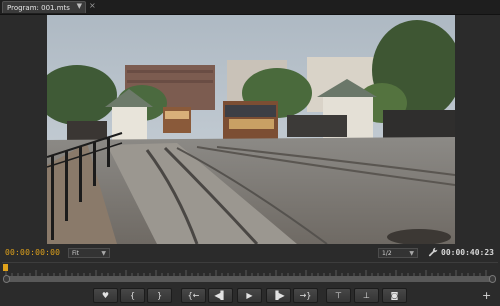 The image size is (500, 306). I want to click on zoom-level-value: Fit, so click(76, 253).